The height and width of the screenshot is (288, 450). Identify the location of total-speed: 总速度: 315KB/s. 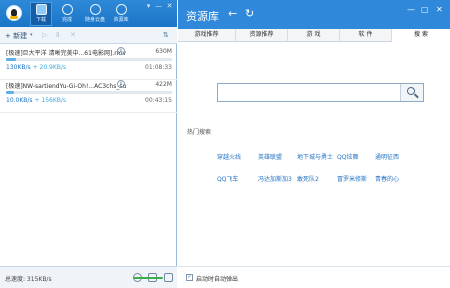
(28, 279).